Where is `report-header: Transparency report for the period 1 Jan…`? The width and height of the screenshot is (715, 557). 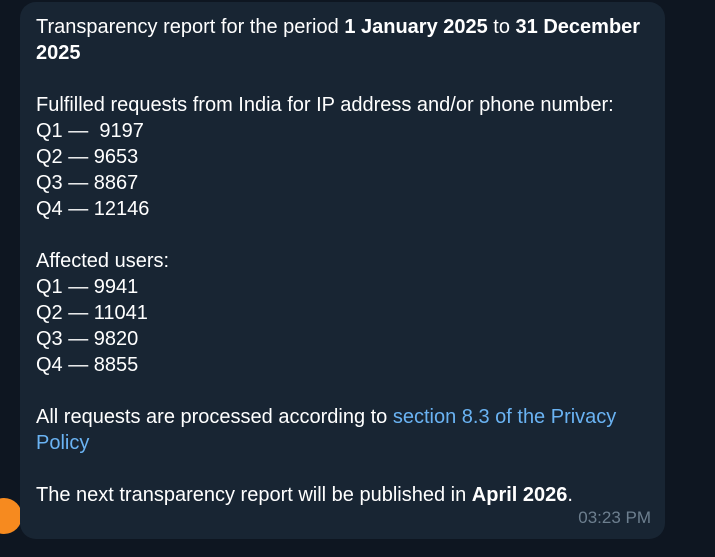
report-header: Transparency report for the period 1 Jan… is located at coordinates (342, 40).